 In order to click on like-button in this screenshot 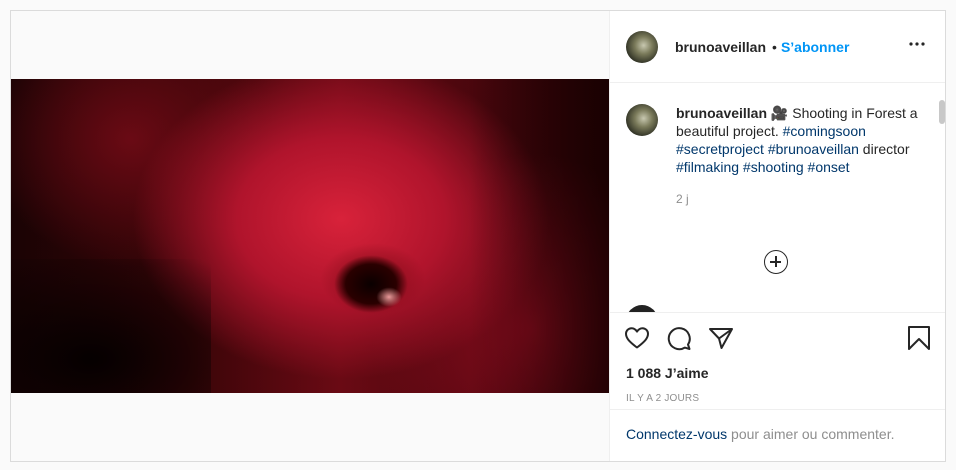, I will do `click(637, 338)`.